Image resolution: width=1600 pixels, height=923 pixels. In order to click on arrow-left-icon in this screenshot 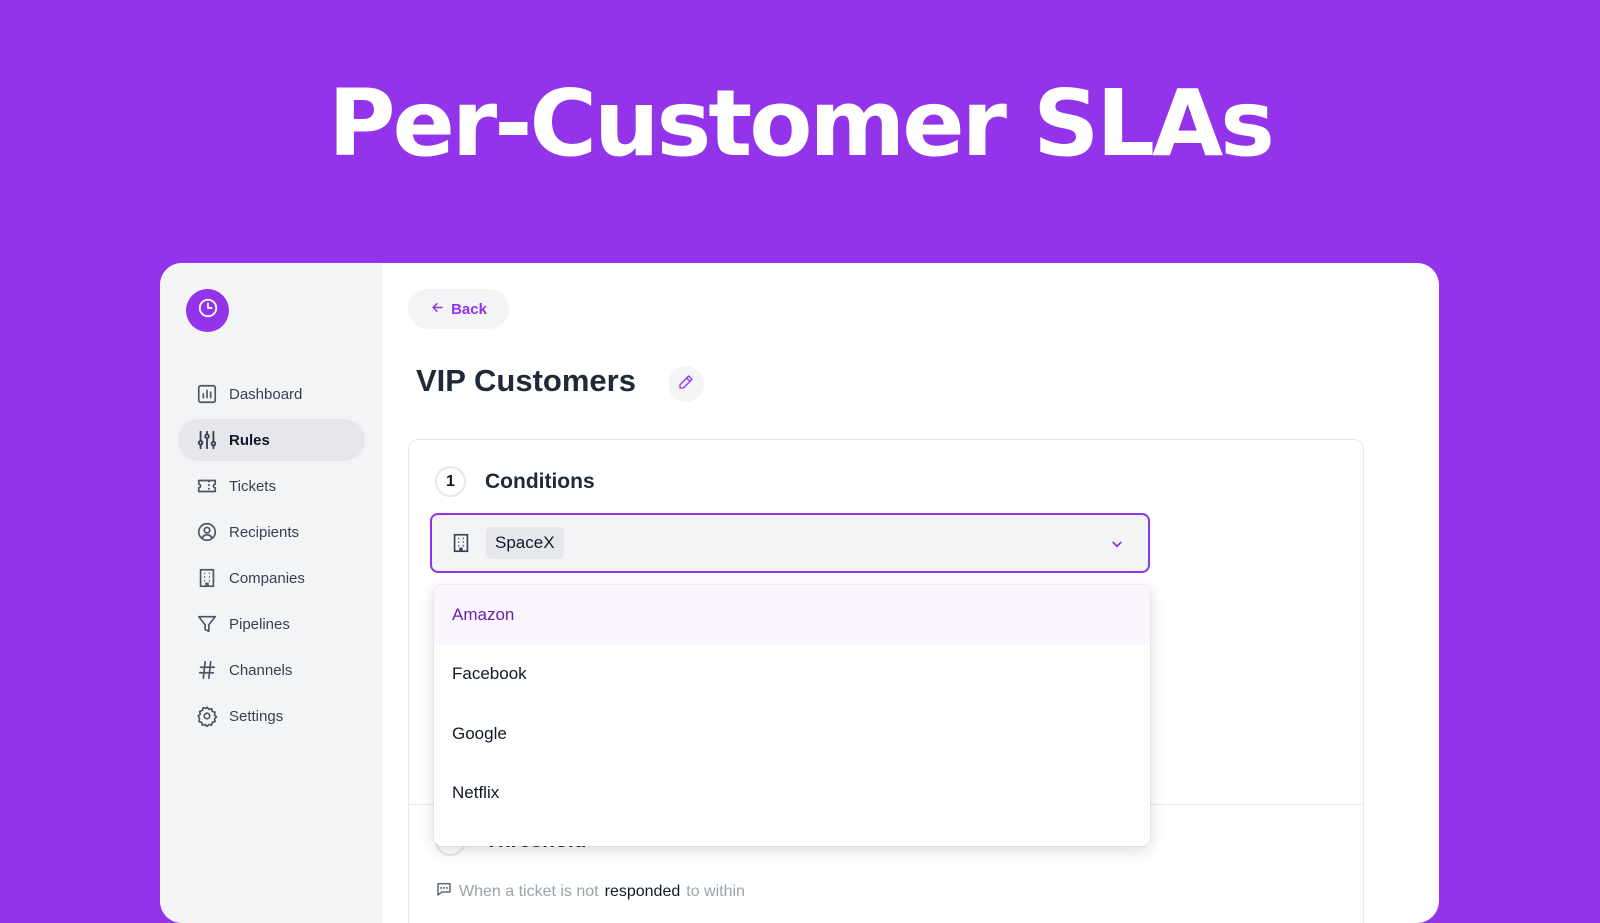, I will do `click(437, 309)`.